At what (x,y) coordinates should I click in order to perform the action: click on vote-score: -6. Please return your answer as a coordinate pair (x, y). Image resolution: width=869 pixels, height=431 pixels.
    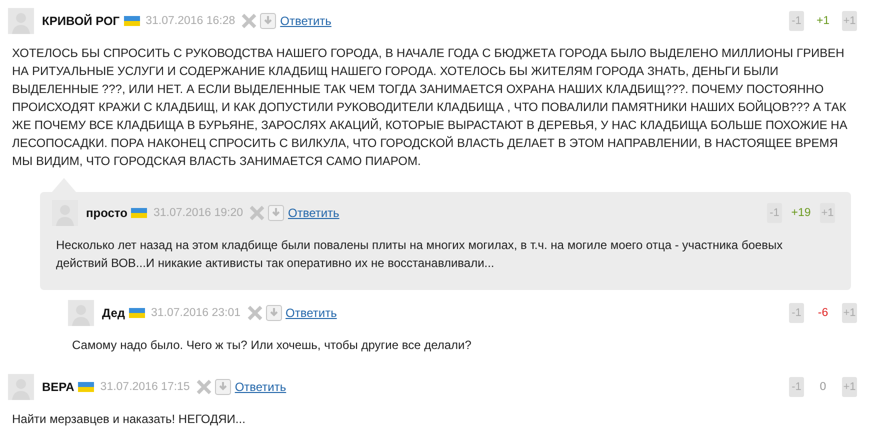
    Looking at the image, I should click on (823, 313).